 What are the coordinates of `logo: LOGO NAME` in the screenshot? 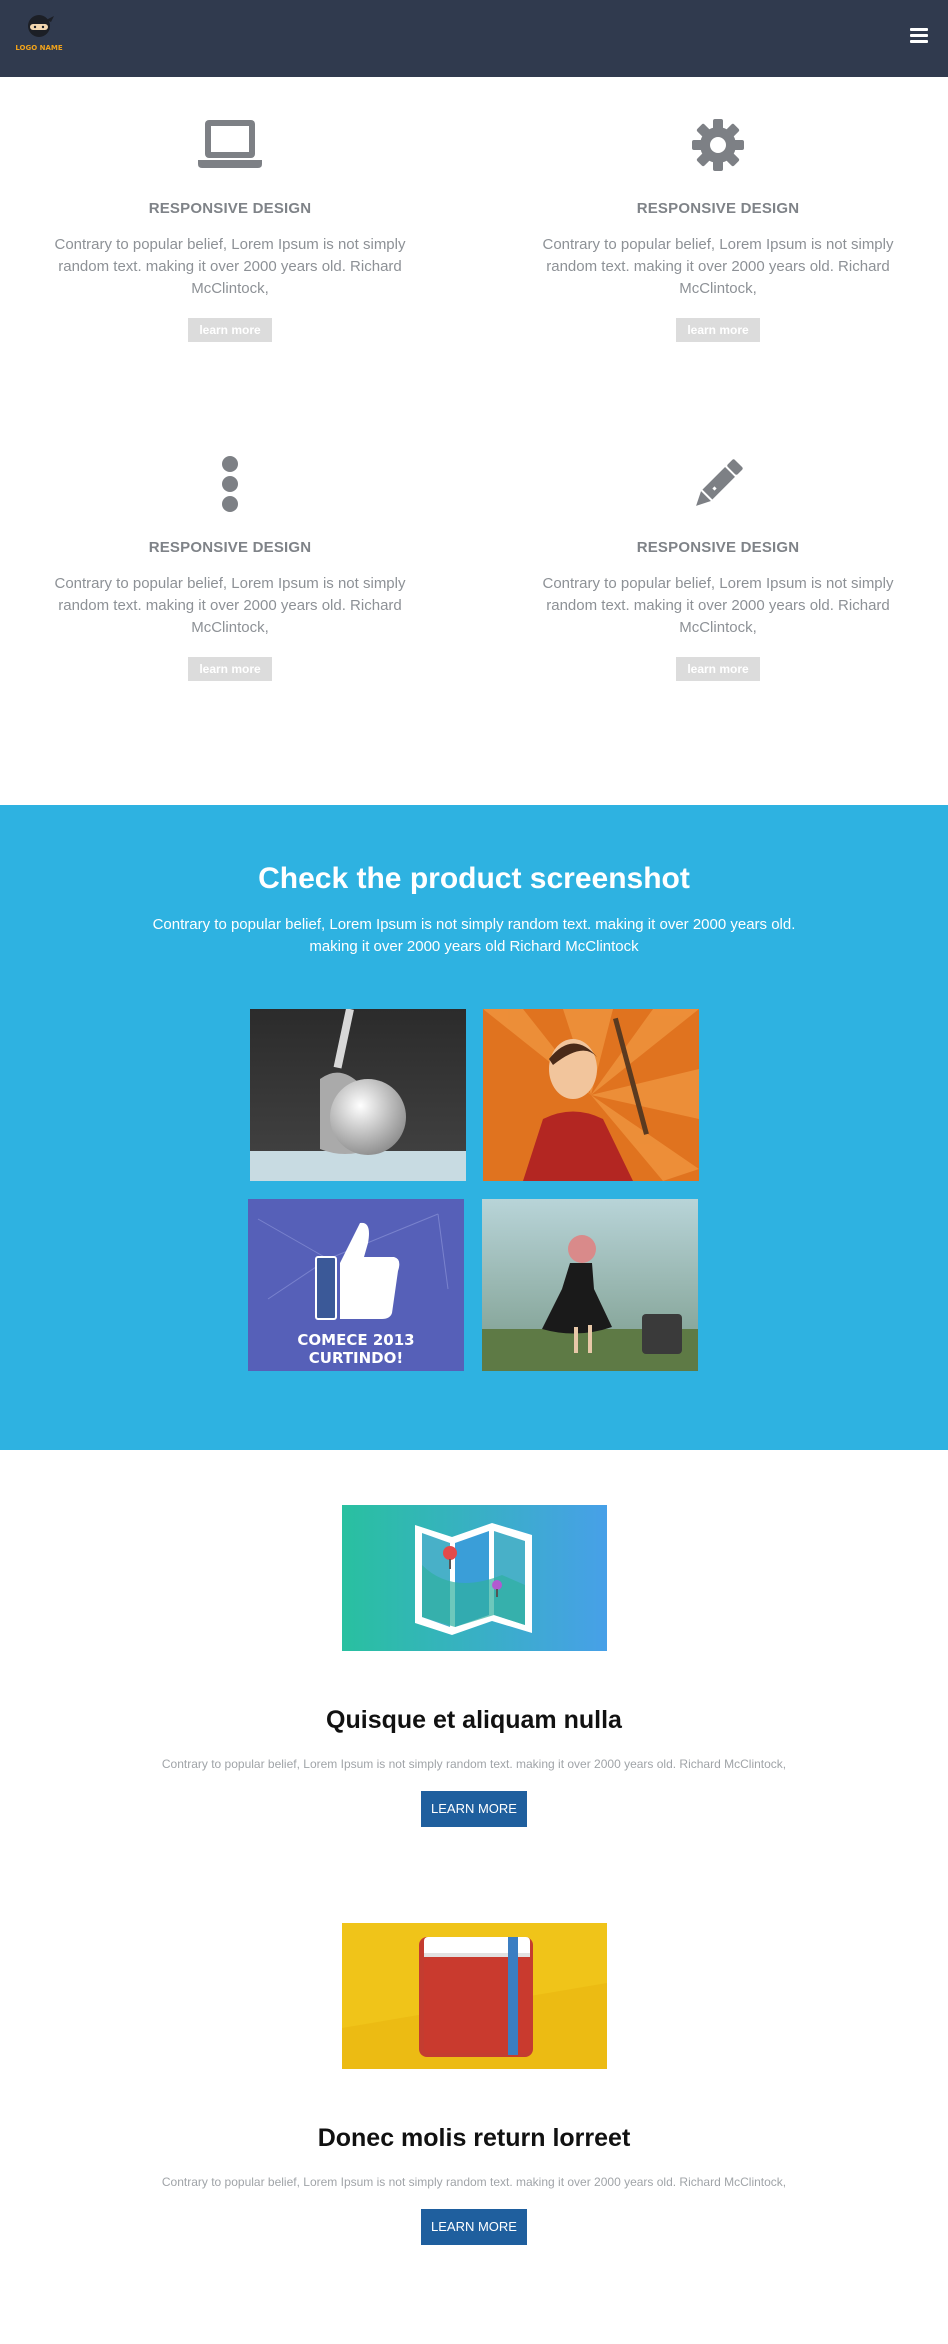 It's located at (39, 36).